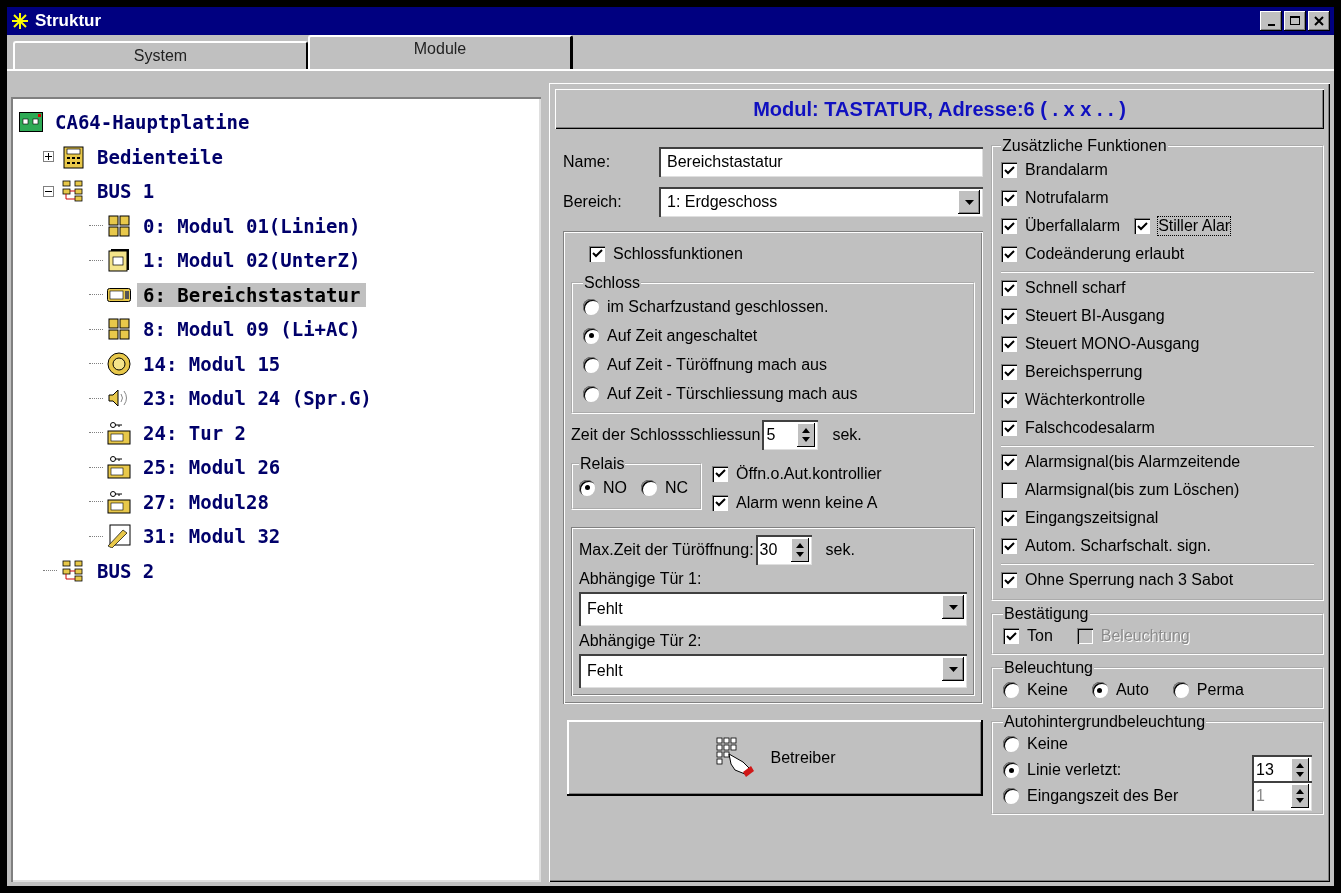 The image size is (1341, 893). What do you see at coordinates (821, 202) in the screenshot?
I see `area-dropdown: 1: Erdgeschoss` at bounding box center [821, 202].